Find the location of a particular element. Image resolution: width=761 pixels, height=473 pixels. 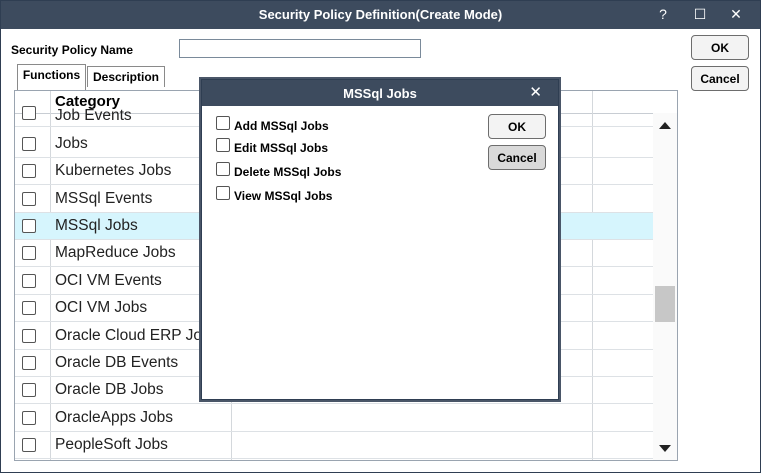

dialog-titlebar: MSSql Jobs ✕ is located at coordinates (380, 93).